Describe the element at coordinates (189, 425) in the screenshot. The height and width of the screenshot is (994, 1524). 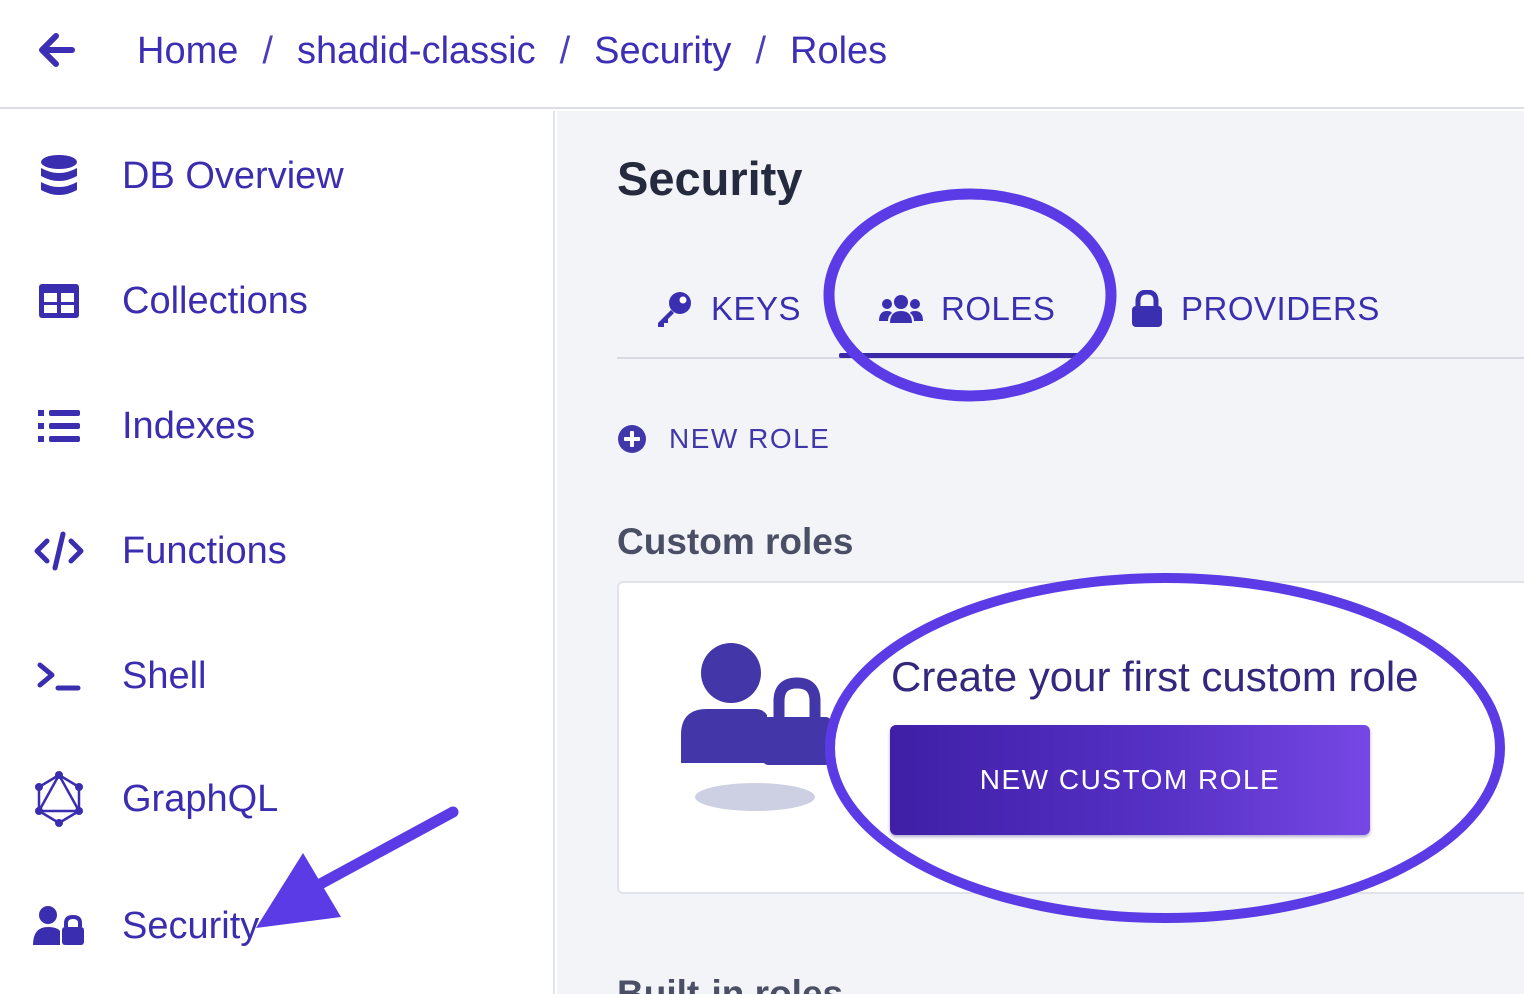
I see `sidebar-item-label: Indexes` at that location.